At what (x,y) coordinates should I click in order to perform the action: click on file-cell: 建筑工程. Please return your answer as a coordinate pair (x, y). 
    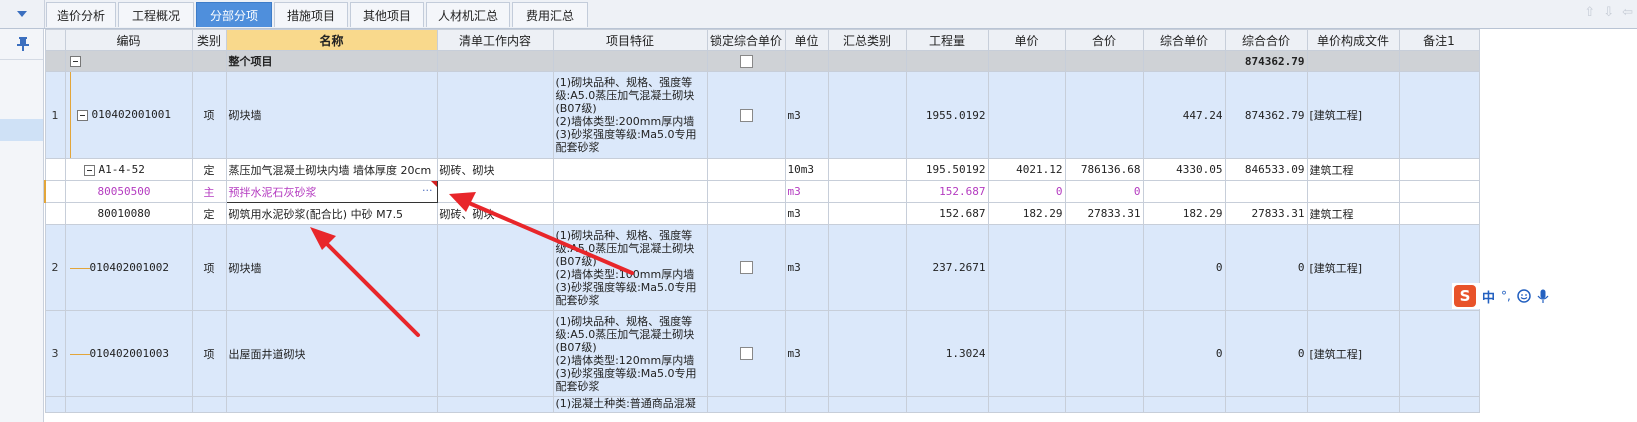
    Looking at the image, I should click on (1353, 169).